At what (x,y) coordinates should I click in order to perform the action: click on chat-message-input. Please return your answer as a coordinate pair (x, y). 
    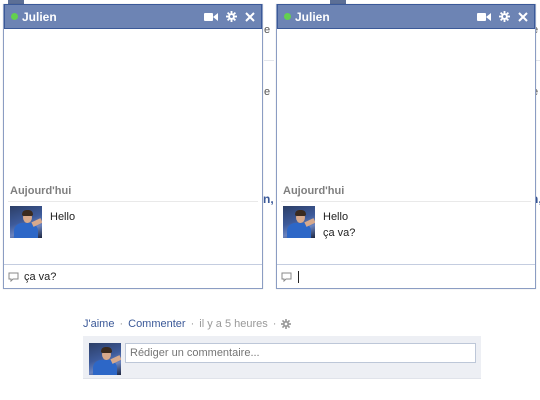
    Looking at the image, I should click on (406, 276).